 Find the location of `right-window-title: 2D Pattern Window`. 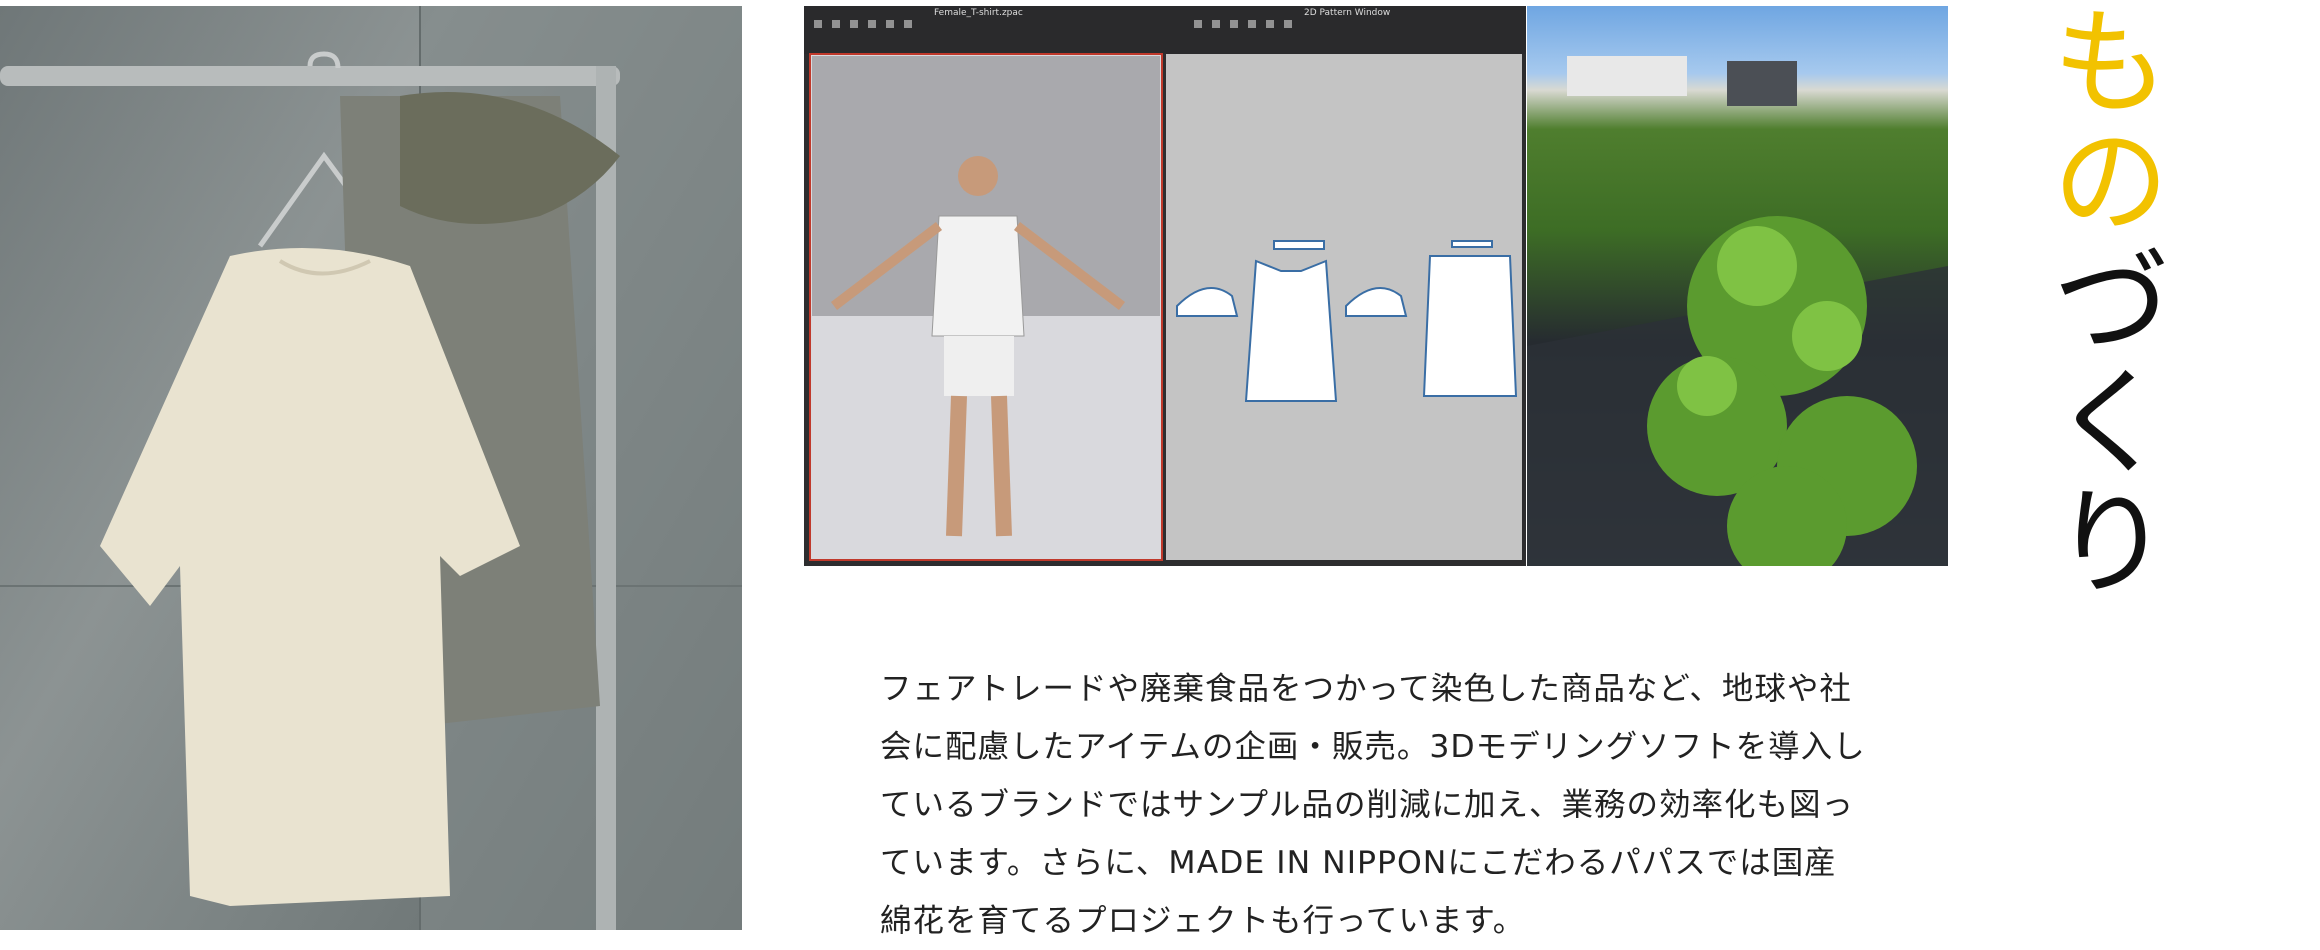

right-window-title: 2D Pattern Window is located at coordinates (1347, 13).